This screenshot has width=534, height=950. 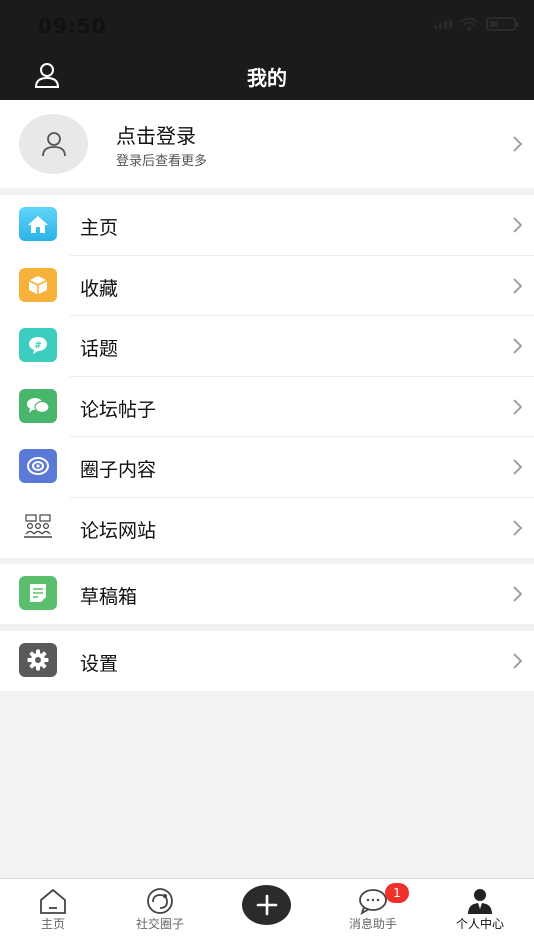 I want to click on unread-badge: 1, so click(x=397, y=893).